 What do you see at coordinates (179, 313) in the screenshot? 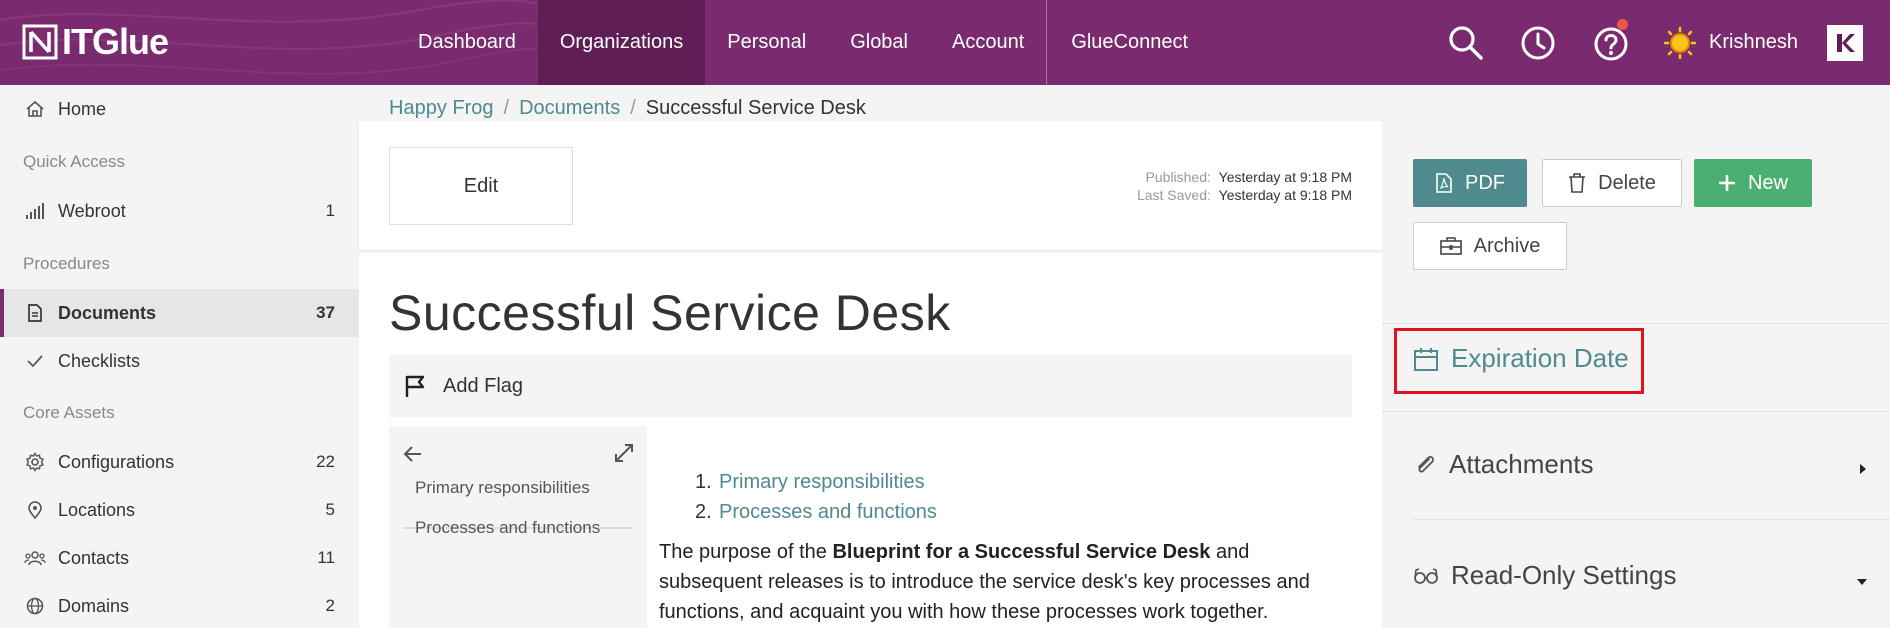
I see `sidebar-item-documents: Documents 37` at bounding box center [179, 313].